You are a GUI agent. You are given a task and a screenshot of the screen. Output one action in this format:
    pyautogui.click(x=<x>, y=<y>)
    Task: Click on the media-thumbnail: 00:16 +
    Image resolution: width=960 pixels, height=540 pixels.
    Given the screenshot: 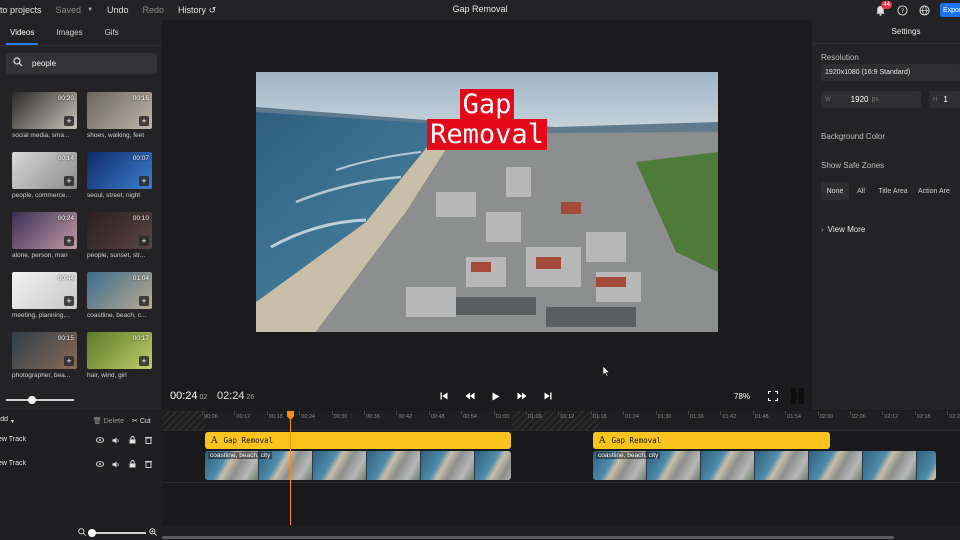 What is the action you would take?
    pyautogui.click(x=119, y=110)
    